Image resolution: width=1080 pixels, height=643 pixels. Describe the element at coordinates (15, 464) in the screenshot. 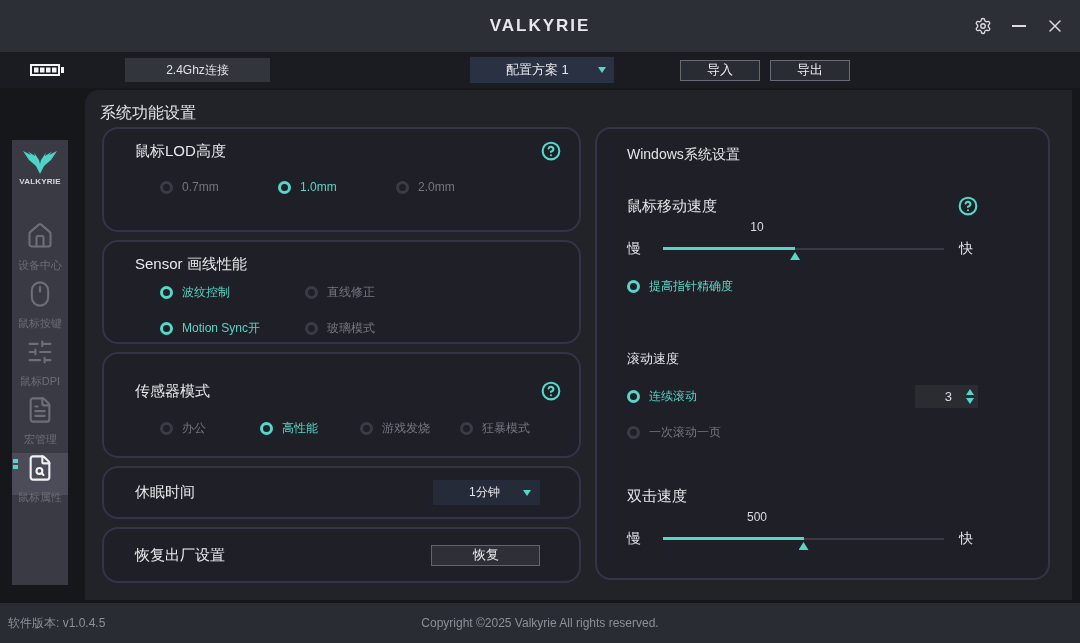

I see `active-indicator-icon` at that location.